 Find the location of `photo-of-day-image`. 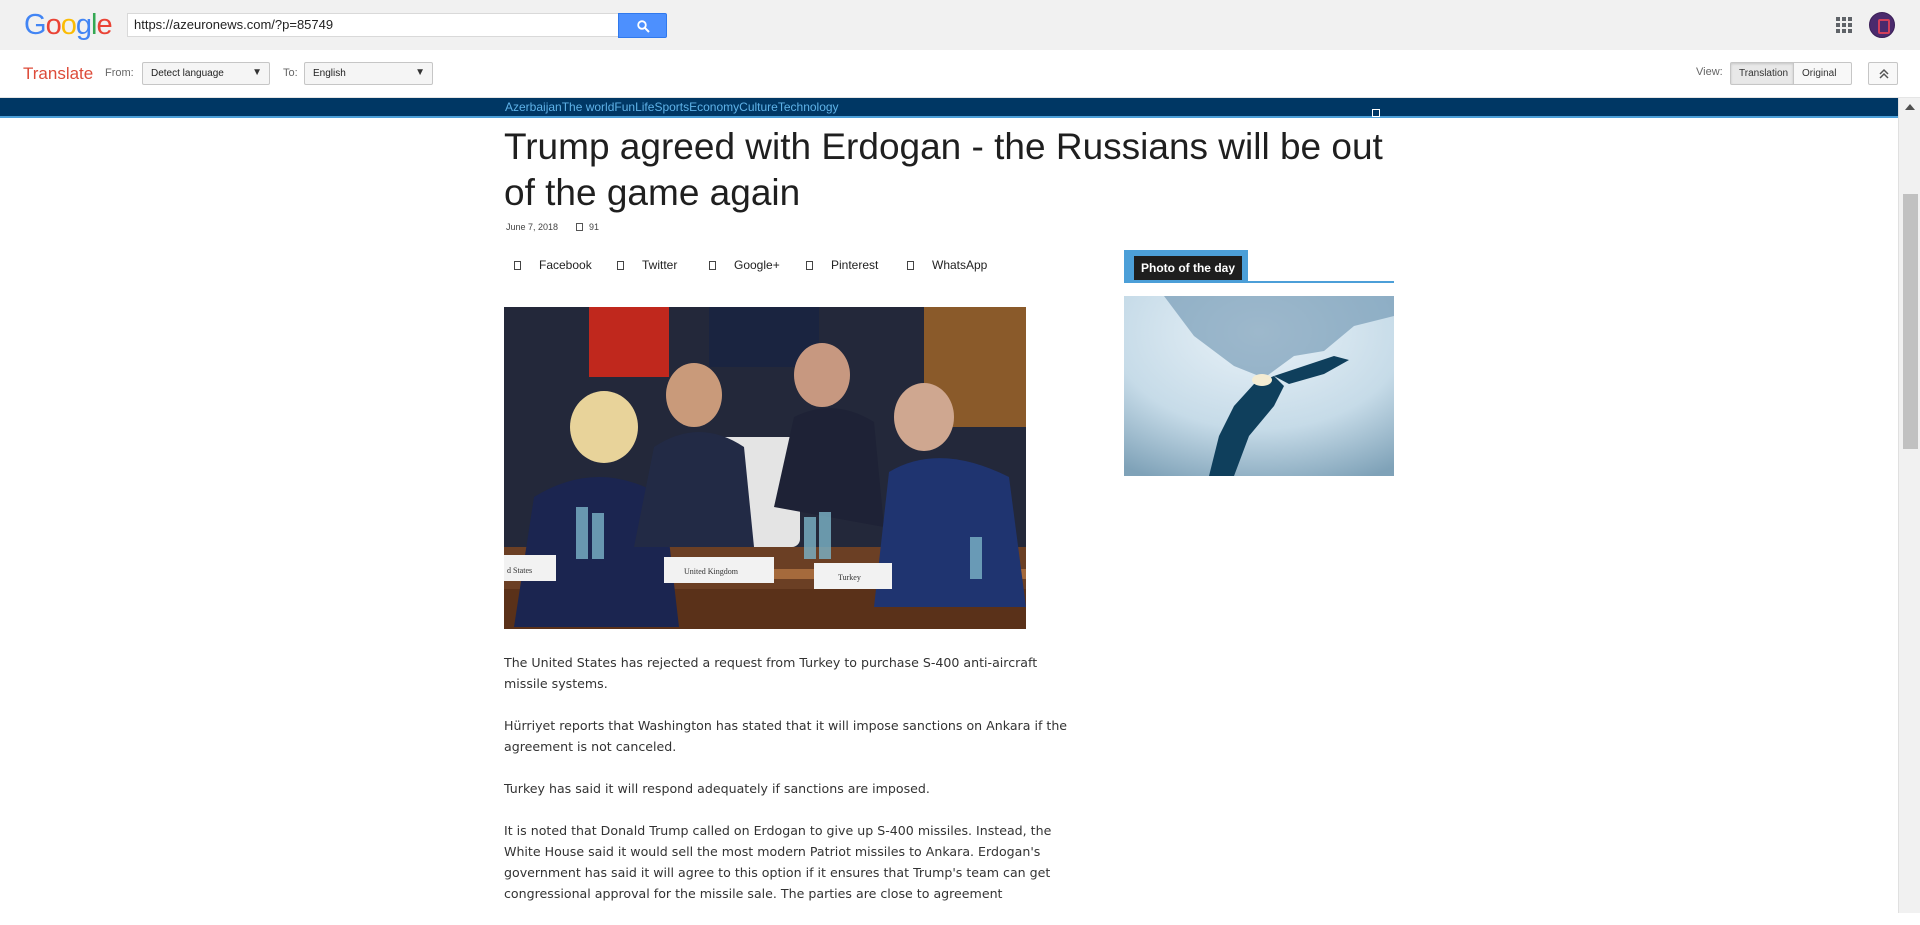

photo-of-day-image is located at coordinates (1259, 386).